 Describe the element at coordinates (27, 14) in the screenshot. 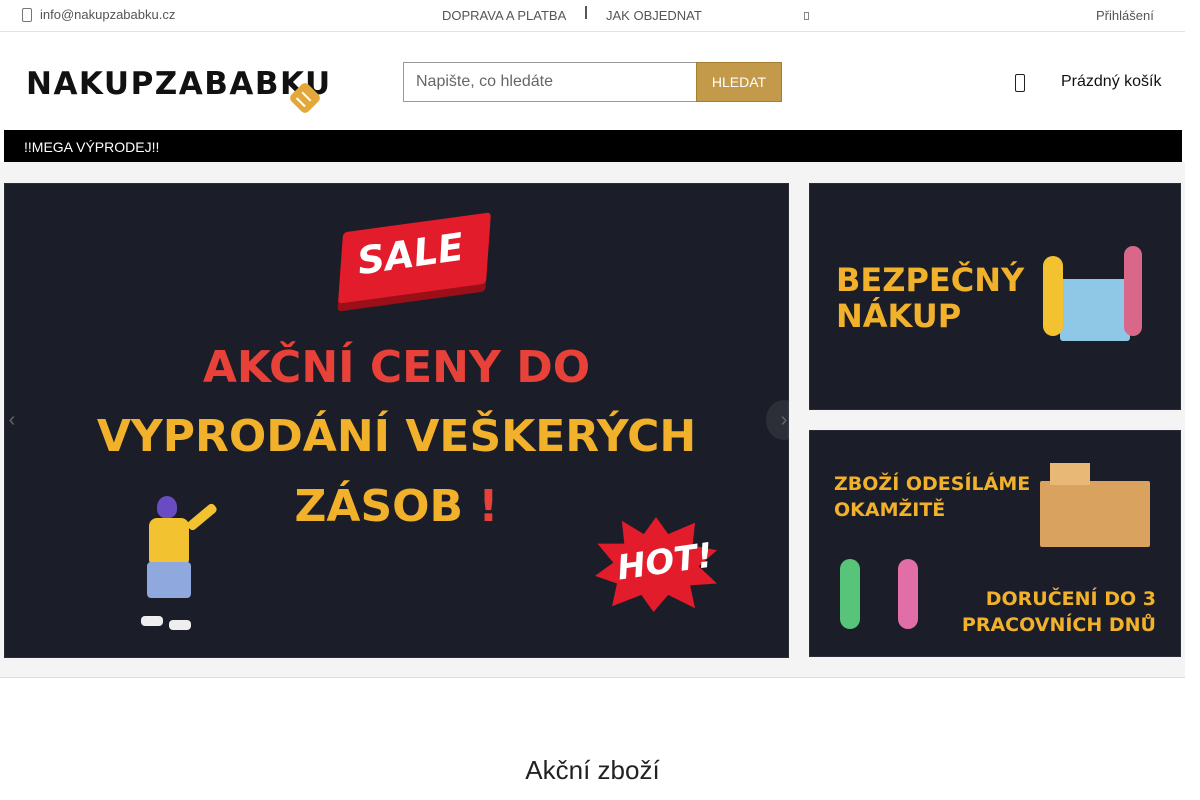

I see `phone-icon` at that location.